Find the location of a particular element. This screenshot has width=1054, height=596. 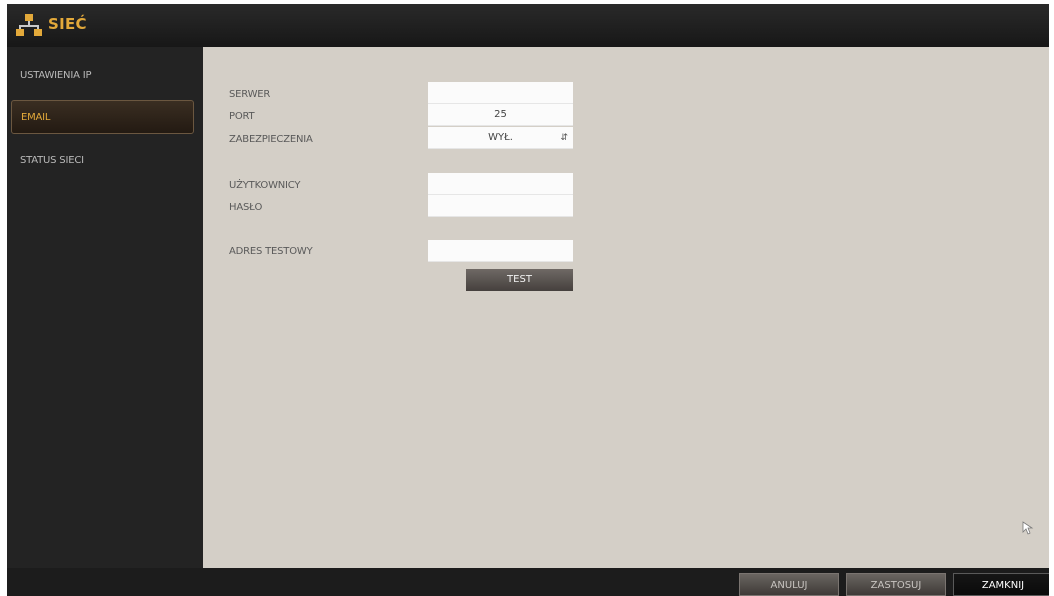

test-address-label: ADRES TESTOWY is located at coordinates (271, 251).